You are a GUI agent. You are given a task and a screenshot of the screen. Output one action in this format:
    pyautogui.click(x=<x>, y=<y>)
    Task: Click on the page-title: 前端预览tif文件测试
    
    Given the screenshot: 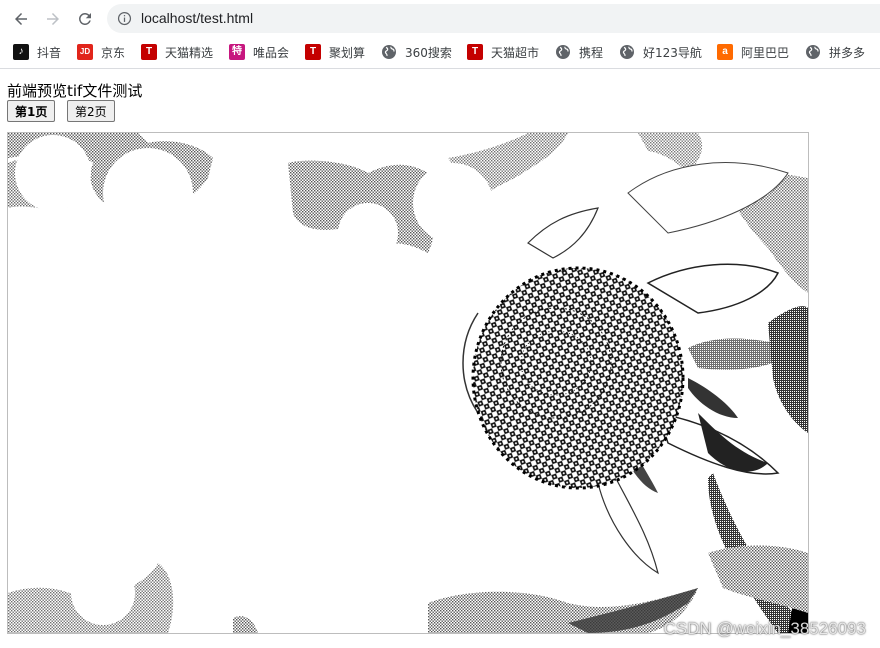 What is the action you would take?
    pyautogui.click(x=75, y=91)
    